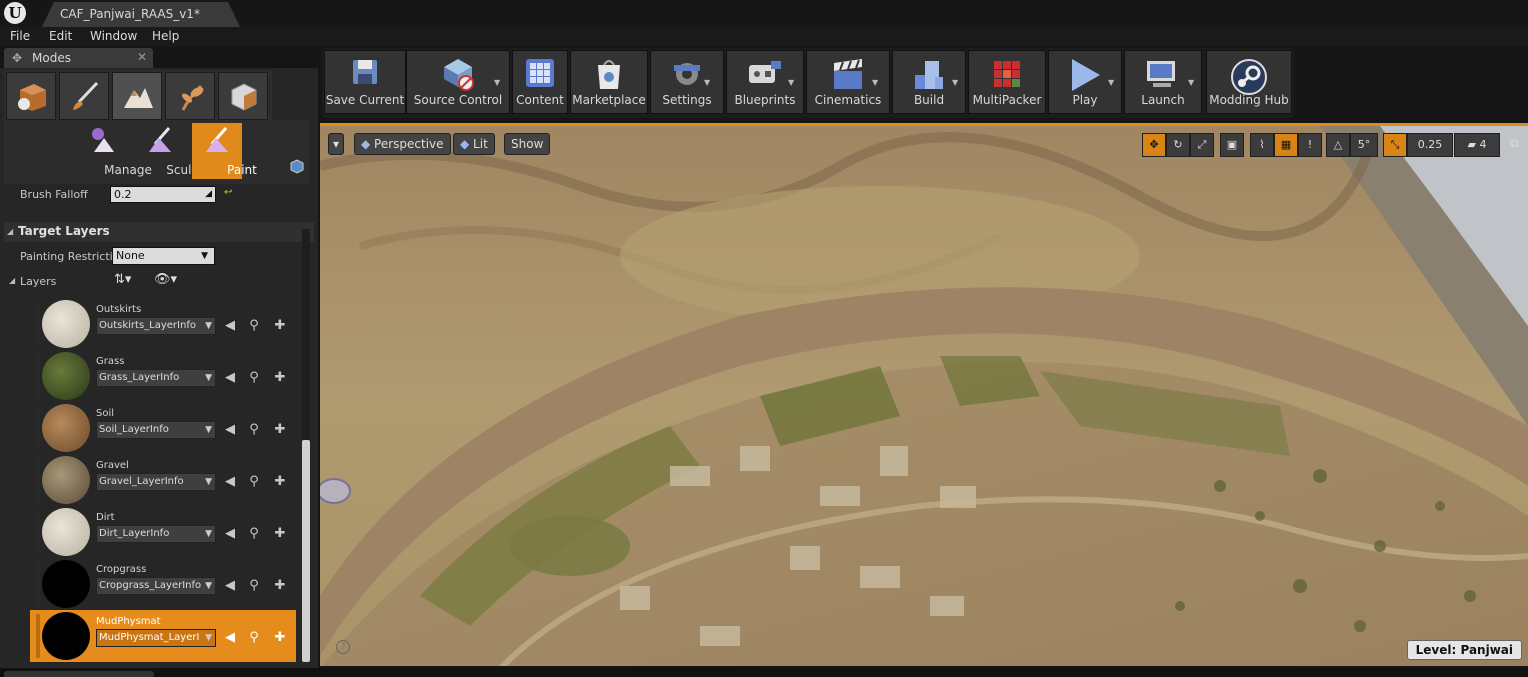 The image size is (1528, 677). Describe the element at coordinates (228, 192) in the screenshot. I see `reset-icon: ↩` at that location.